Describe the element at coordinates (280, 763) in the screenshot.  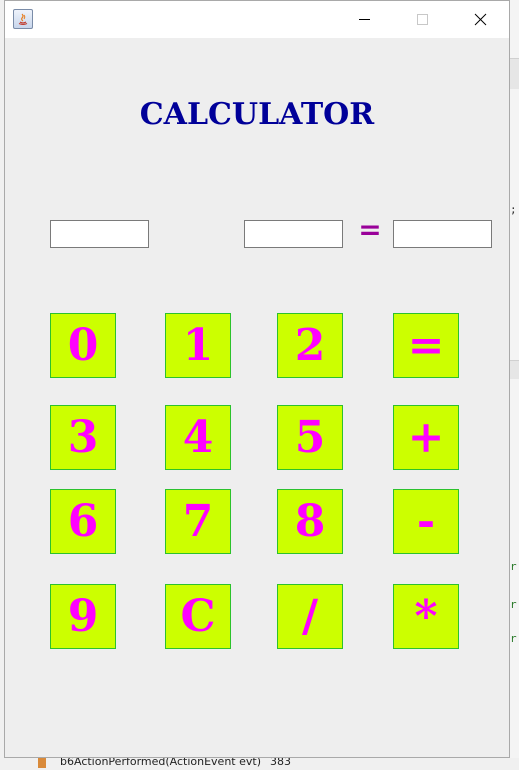
I see `background-line-number: 383` at that location.